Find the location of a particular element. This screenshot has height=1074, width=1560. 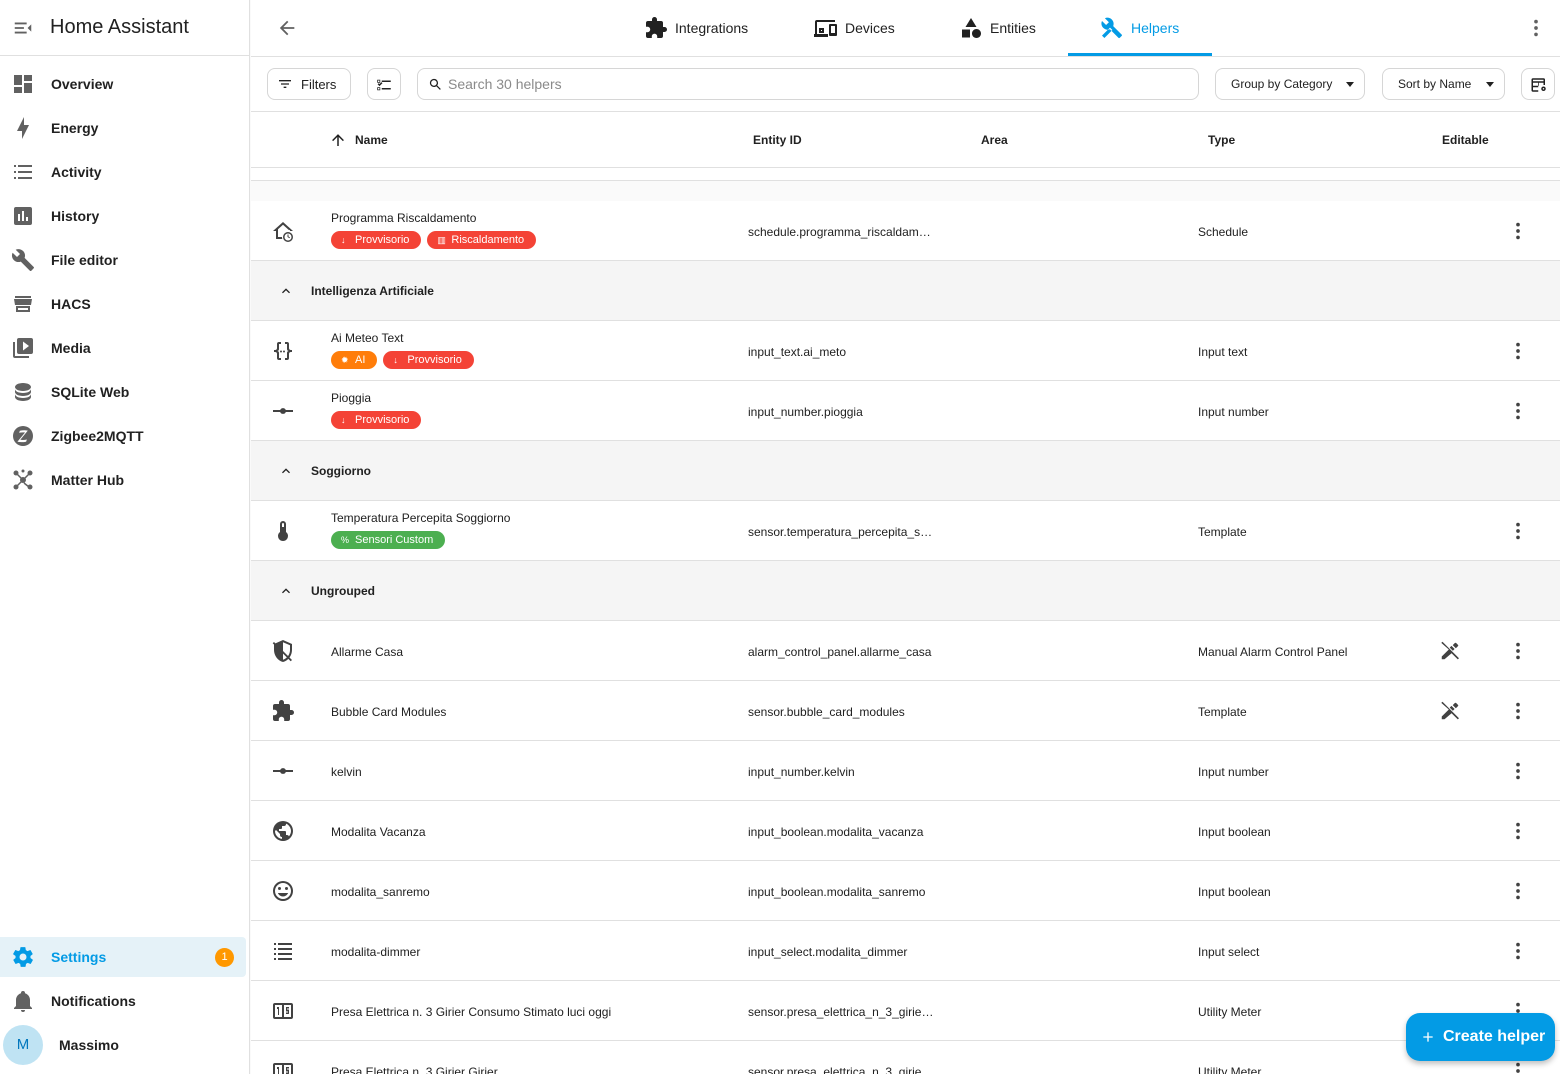

arrow-down-icon: ↓ is located at coordinates (343, 420).